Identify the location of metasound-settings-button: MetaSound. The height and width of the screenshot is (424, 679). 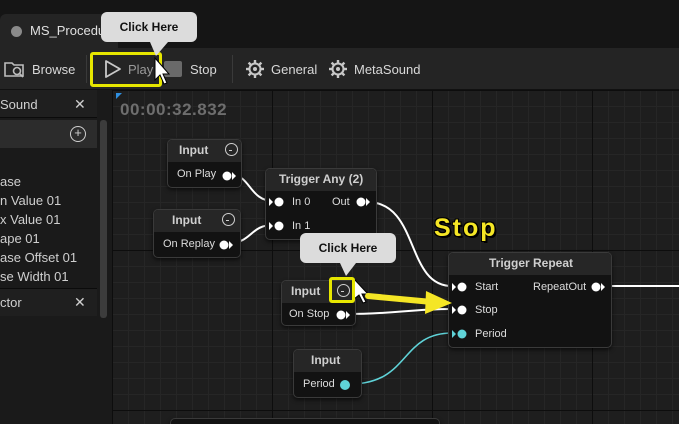
(378, 69).